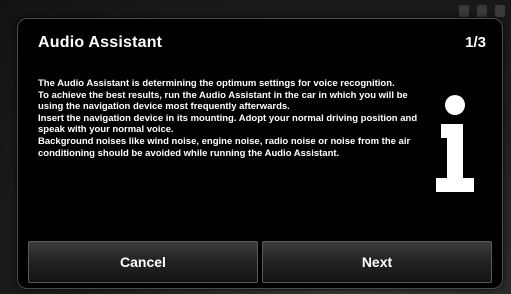 The width and height of the screenshot is (511, 294). I want to click on next-button: Next, so click(377, 262).